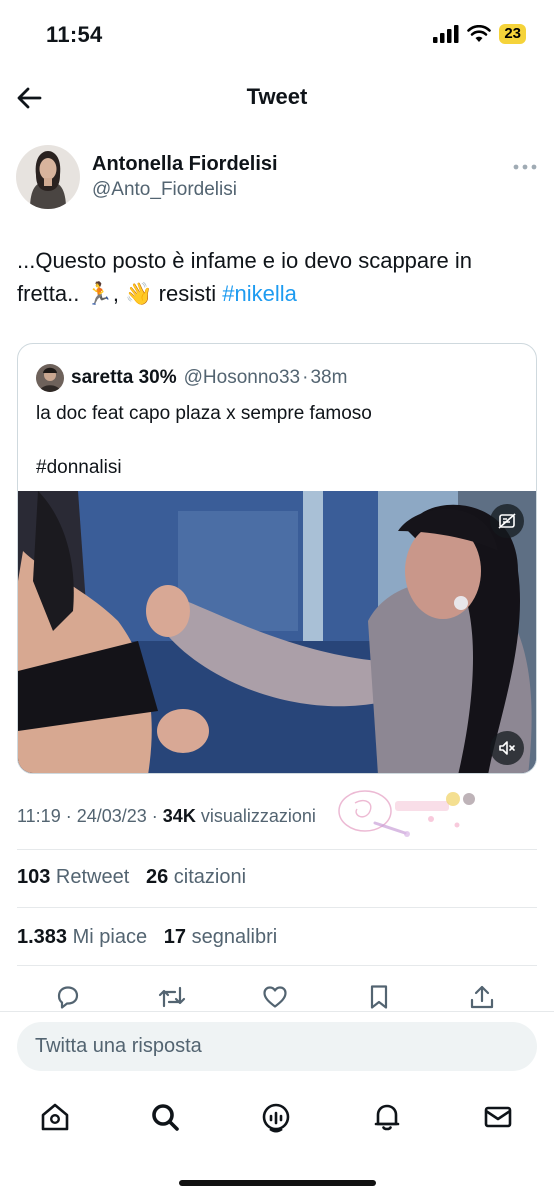 This screenshot has height=1200, width=554. What do you see at coordinates (329, 377) in the screenshot?
I see `quote-time: 38m` at bounding box center [329, 377].